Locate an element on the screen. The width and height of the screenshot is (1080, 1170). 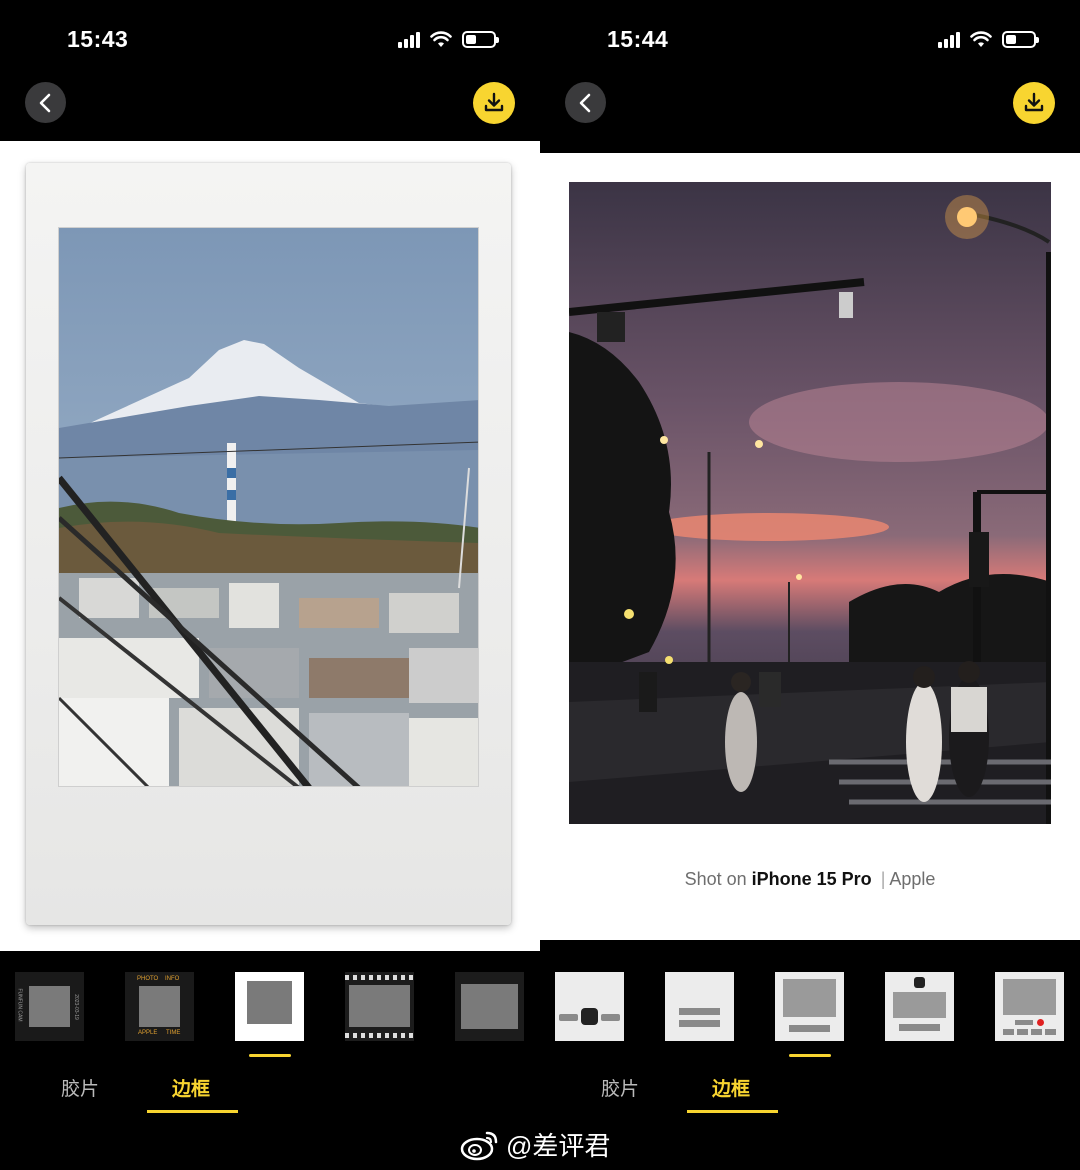
thumbnail-photo-caption-bar is located at coordinates (809, 1006).